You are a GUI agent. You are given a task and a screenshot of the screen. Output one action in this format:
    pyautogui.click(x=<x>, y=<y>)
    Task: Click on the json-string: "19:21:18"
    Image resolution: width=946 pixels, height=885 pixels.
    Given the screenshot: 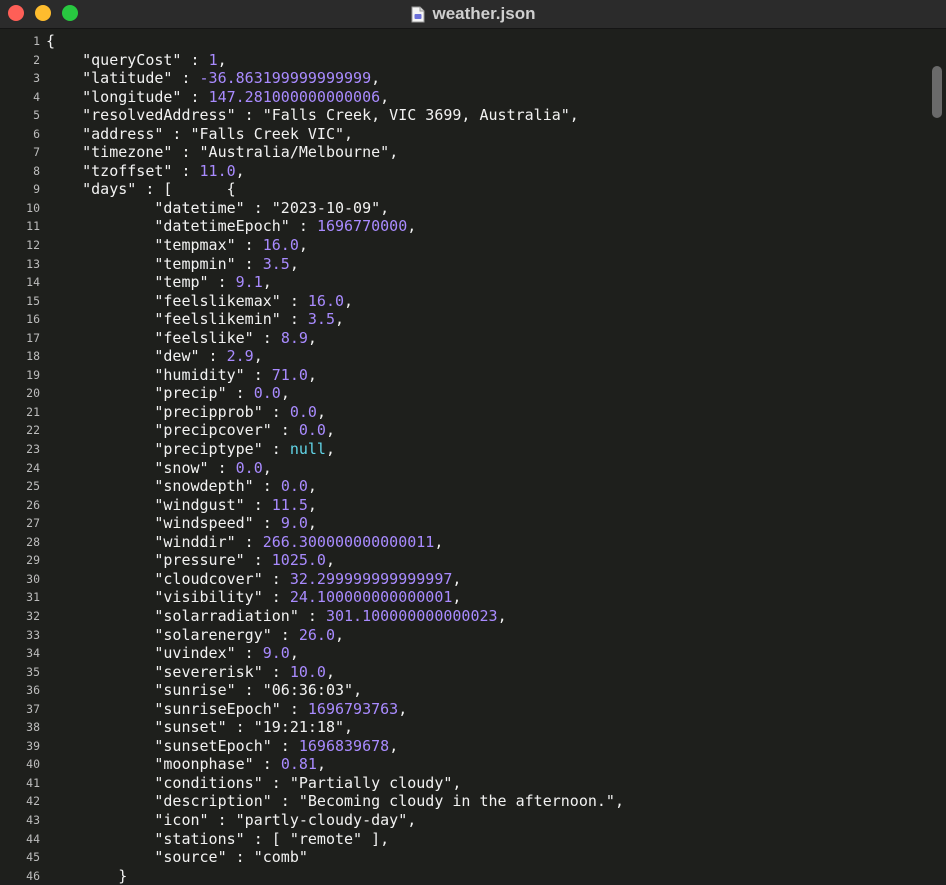 What is the action you would take?
    pyautogui.click(x=299, y=727)
    